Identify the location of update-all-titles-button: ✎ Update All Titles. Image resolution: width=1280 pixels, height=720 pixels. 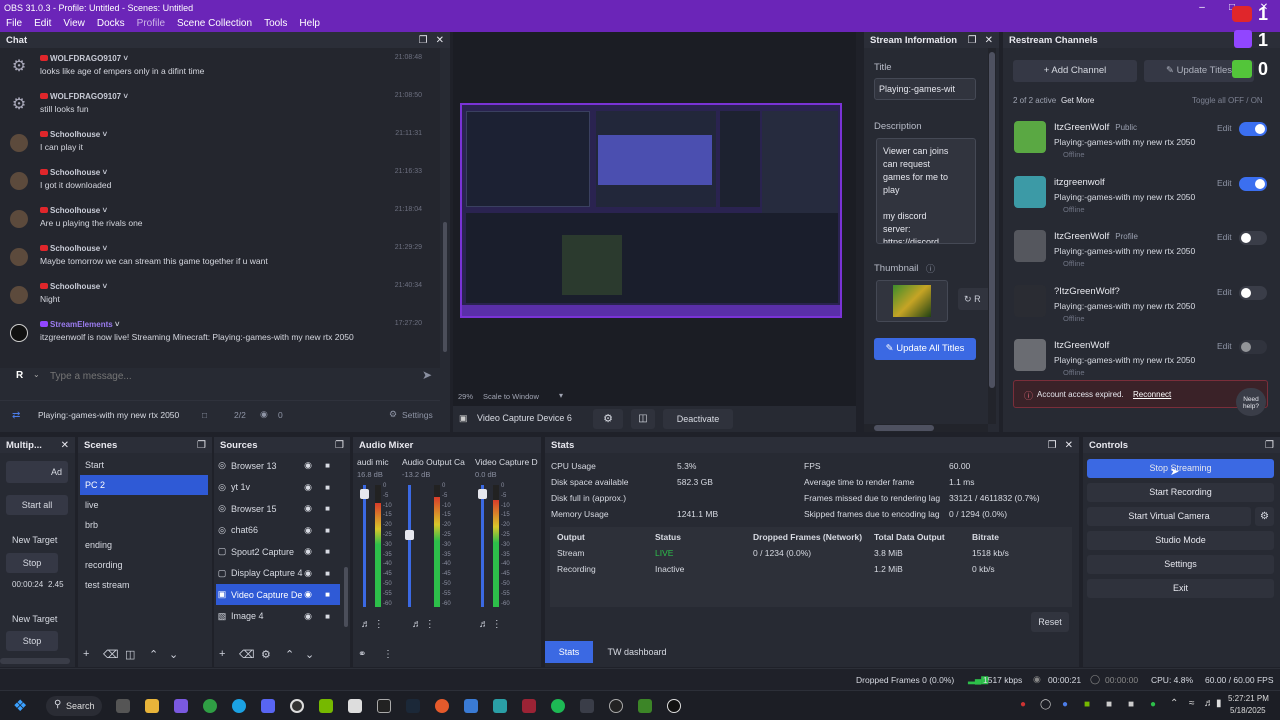
(925, 349).